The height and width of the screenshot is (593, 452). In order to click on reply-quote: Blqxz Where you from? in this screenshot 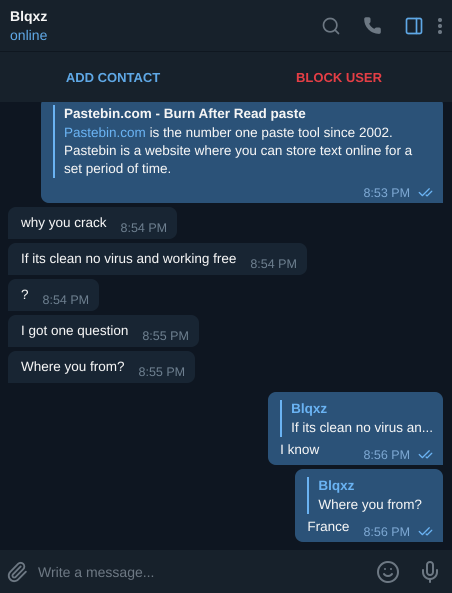, I will do `click(370, 495)`.